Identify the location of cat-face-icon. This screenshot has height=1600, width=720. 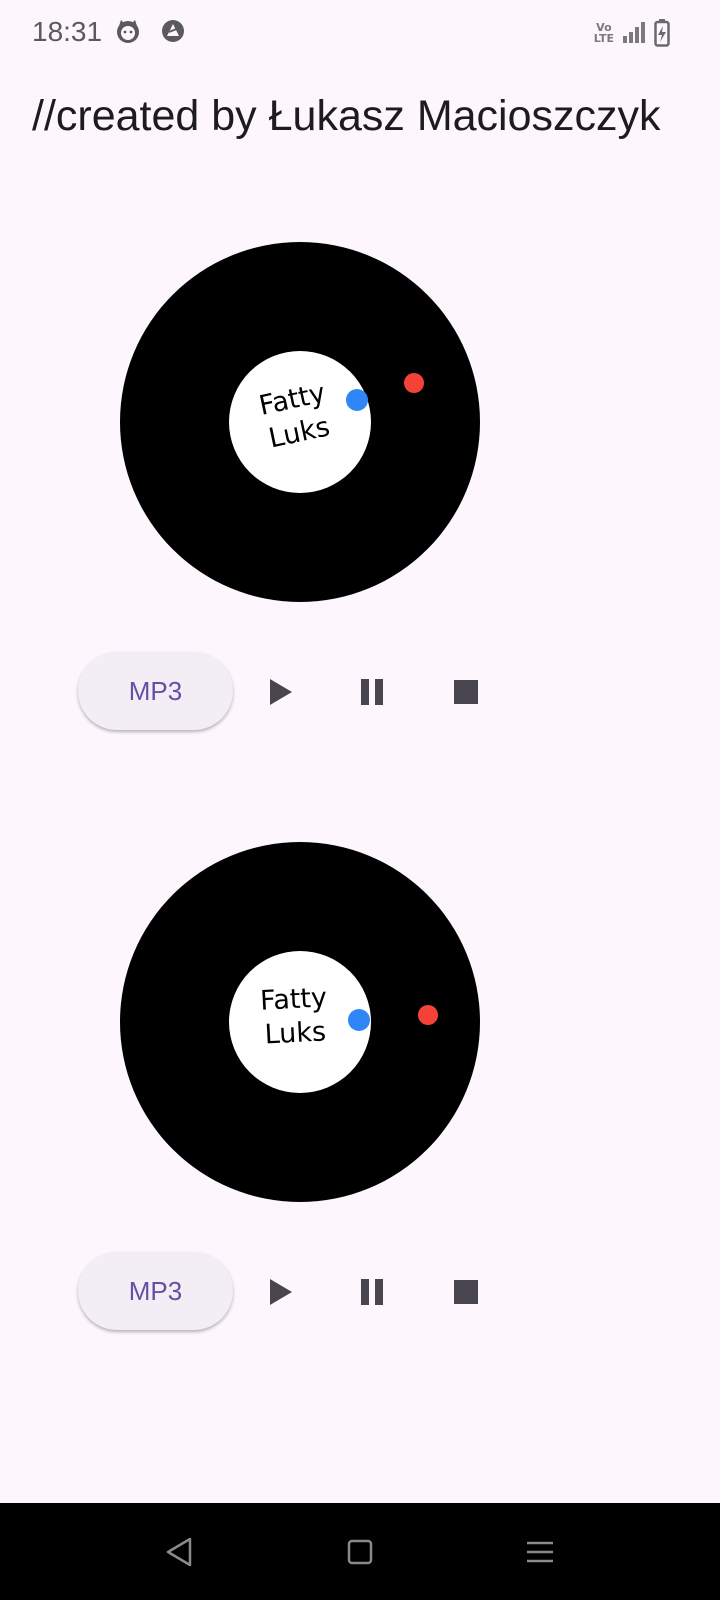
(128, 31).